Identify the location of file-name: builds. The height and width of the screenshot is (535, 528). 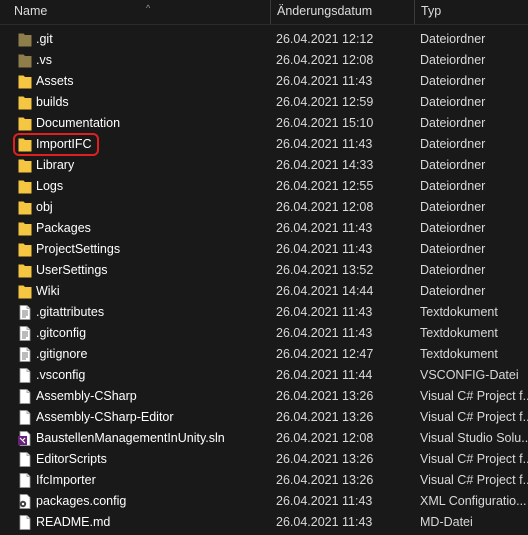
(52, 102).